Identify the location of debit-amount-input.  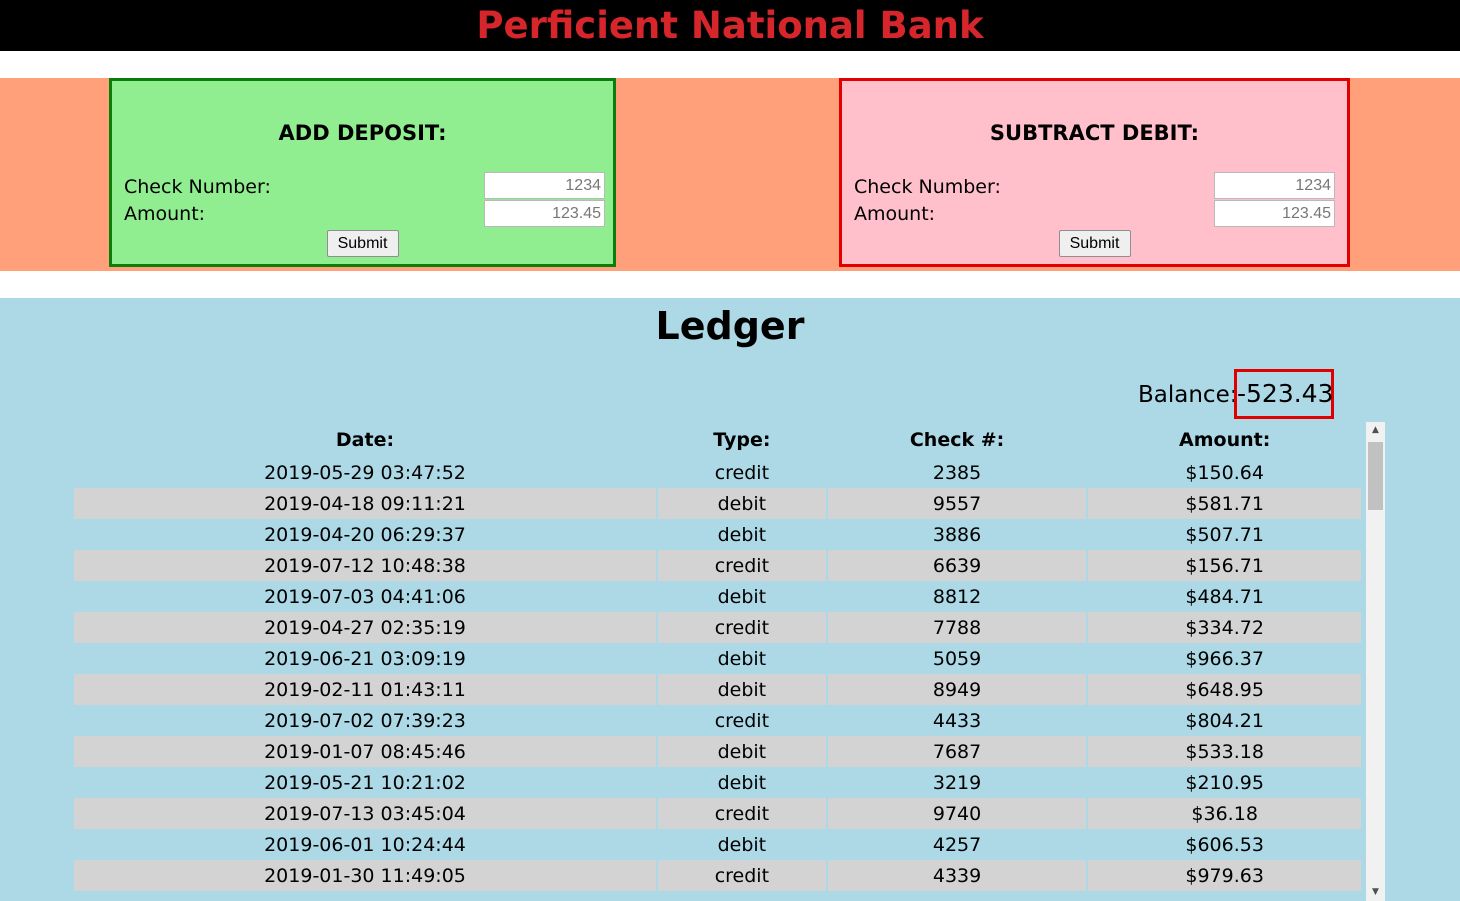
(1274, 213).